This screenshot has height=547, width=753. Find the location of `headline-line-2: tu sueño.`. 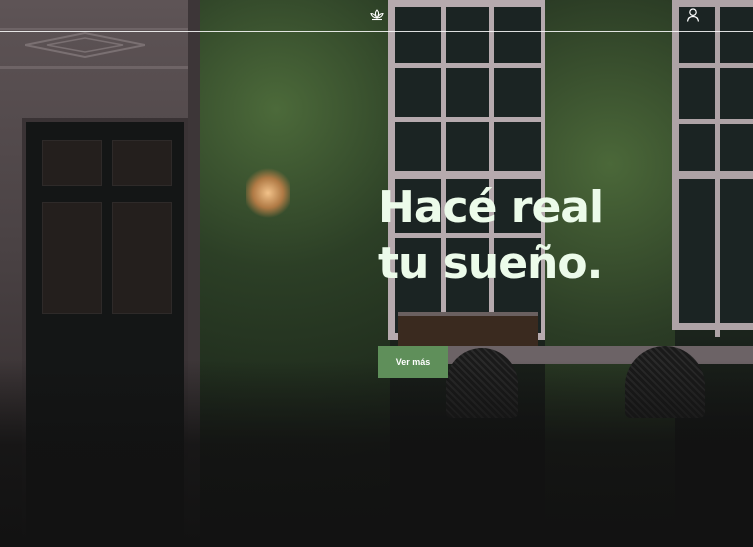

headline-line-2: tu sueño. is located at coordinates (490, 263).